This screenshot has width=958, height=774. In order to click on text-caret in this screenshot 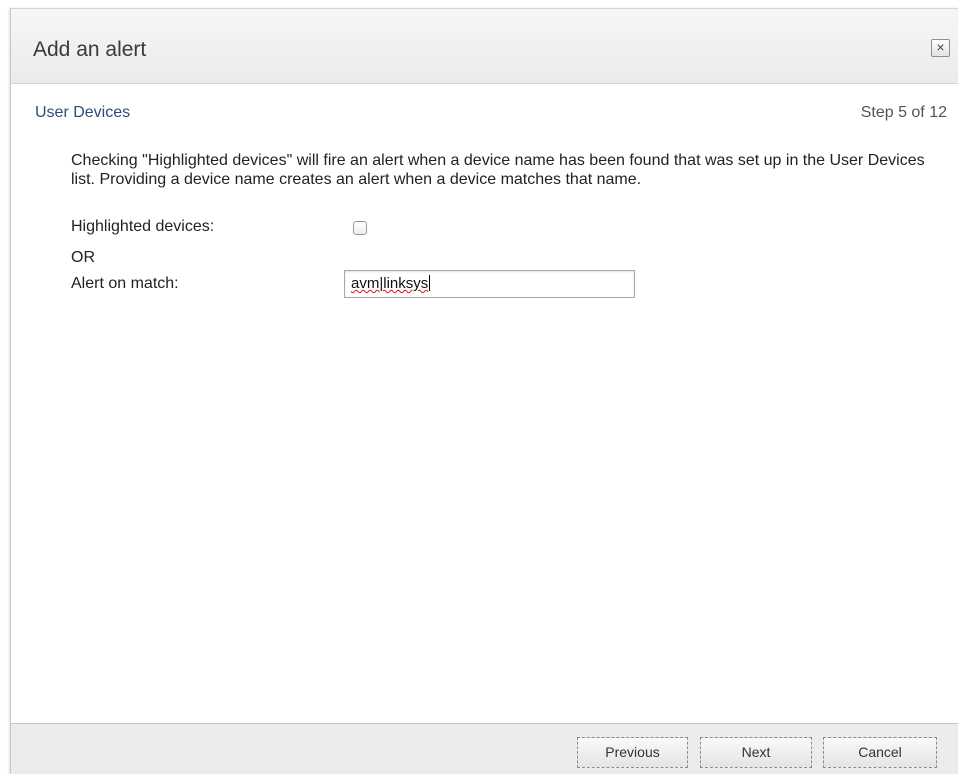, I will do `click(430, 283)`.